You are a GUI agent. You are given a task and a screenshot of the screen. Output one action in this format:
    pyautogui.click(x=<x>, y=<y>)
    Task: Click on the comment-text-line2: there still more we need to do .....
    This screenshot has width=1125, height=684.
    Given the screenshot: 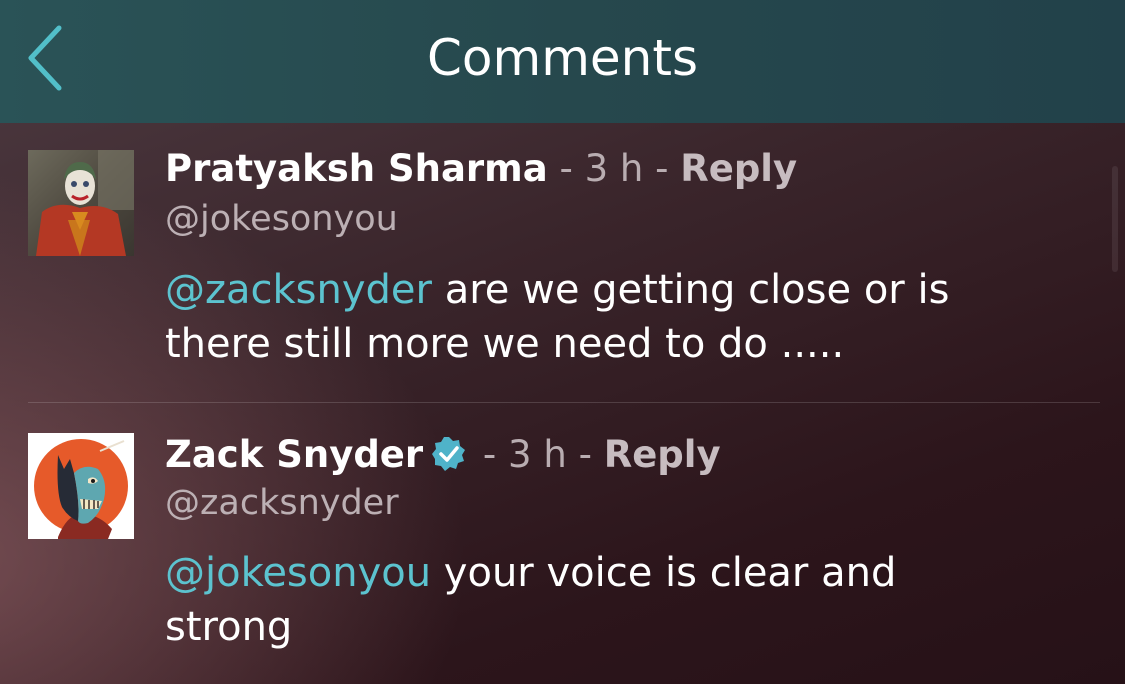 What is the action you would take?
    pyautogui.click(x=505, y=344)
    